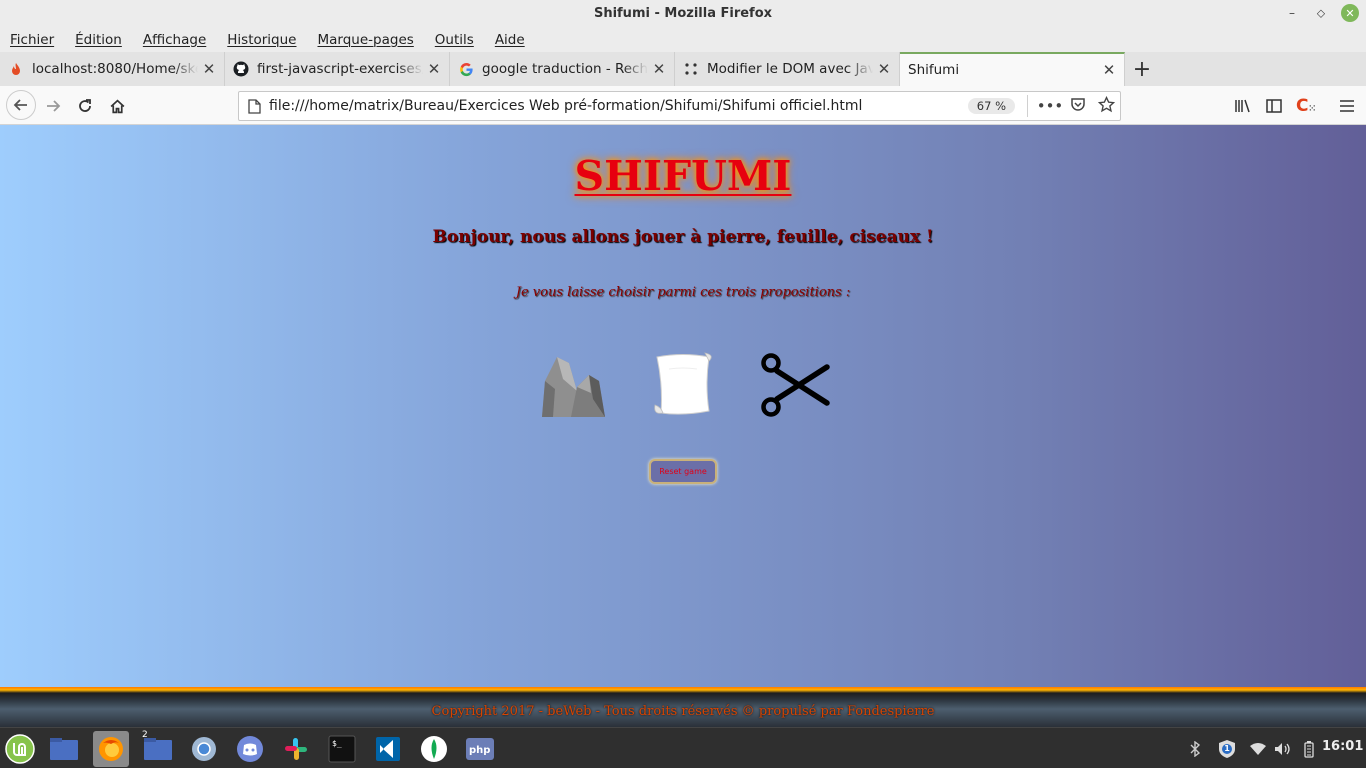  I want to click on page-title: SHIFUMI, so click(683, 176).